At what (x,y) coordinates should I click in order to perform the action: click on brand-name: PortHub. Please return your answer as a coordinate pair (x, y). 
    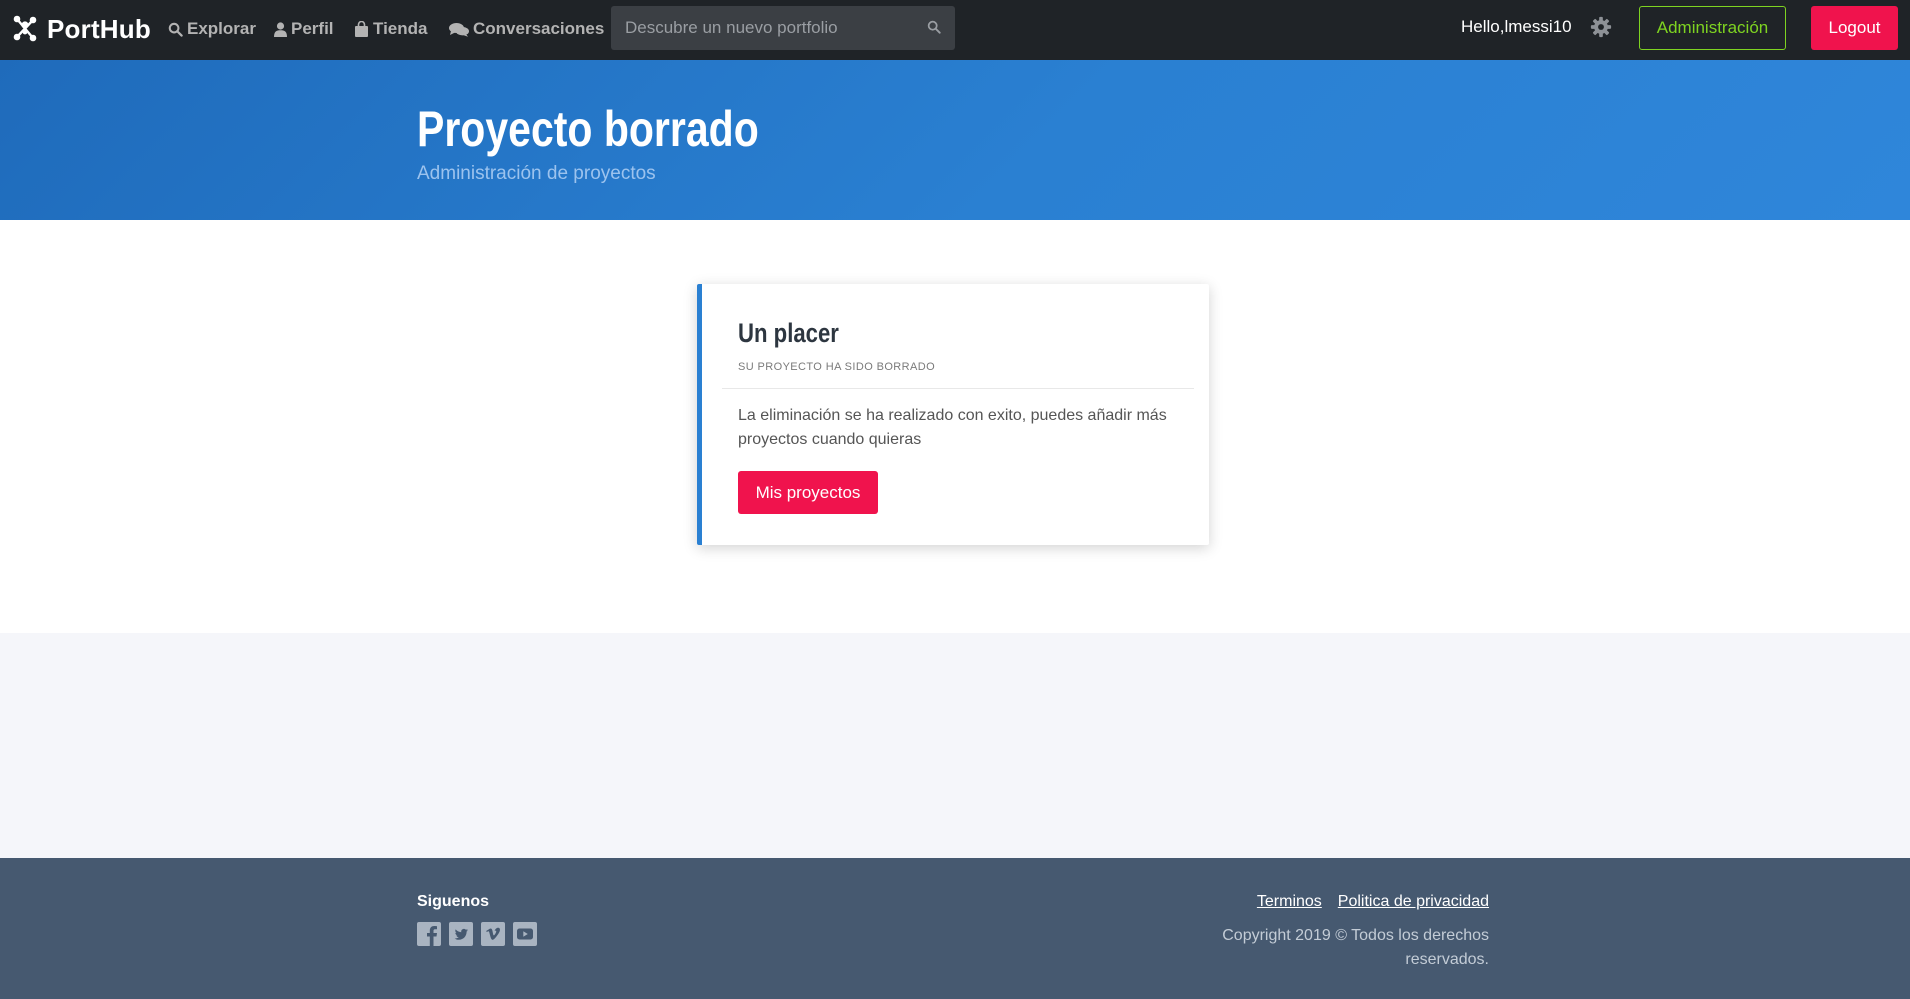
    Looking at the image, I should click on (99, 29).